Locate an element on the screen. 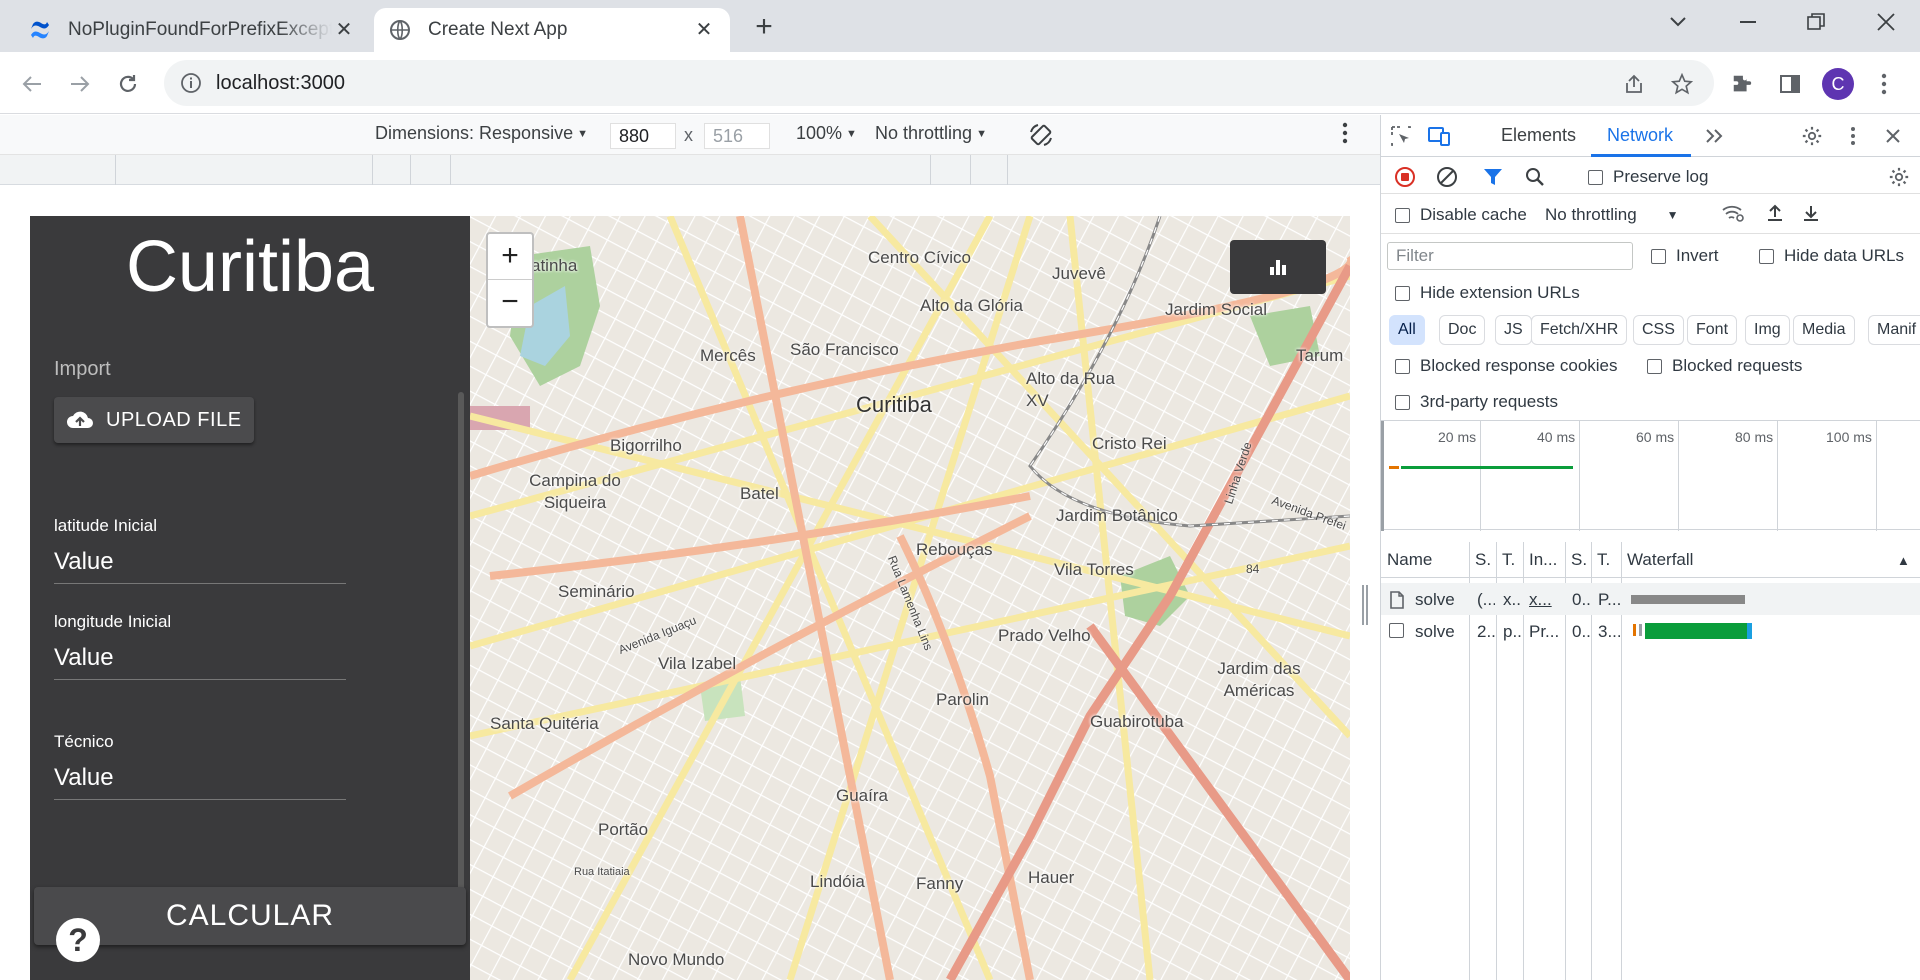 Image resolution: width=1920 pixels, height=980 pixels. zoom-dropdown: 100% ▼ is located at coordinates (826, 133).